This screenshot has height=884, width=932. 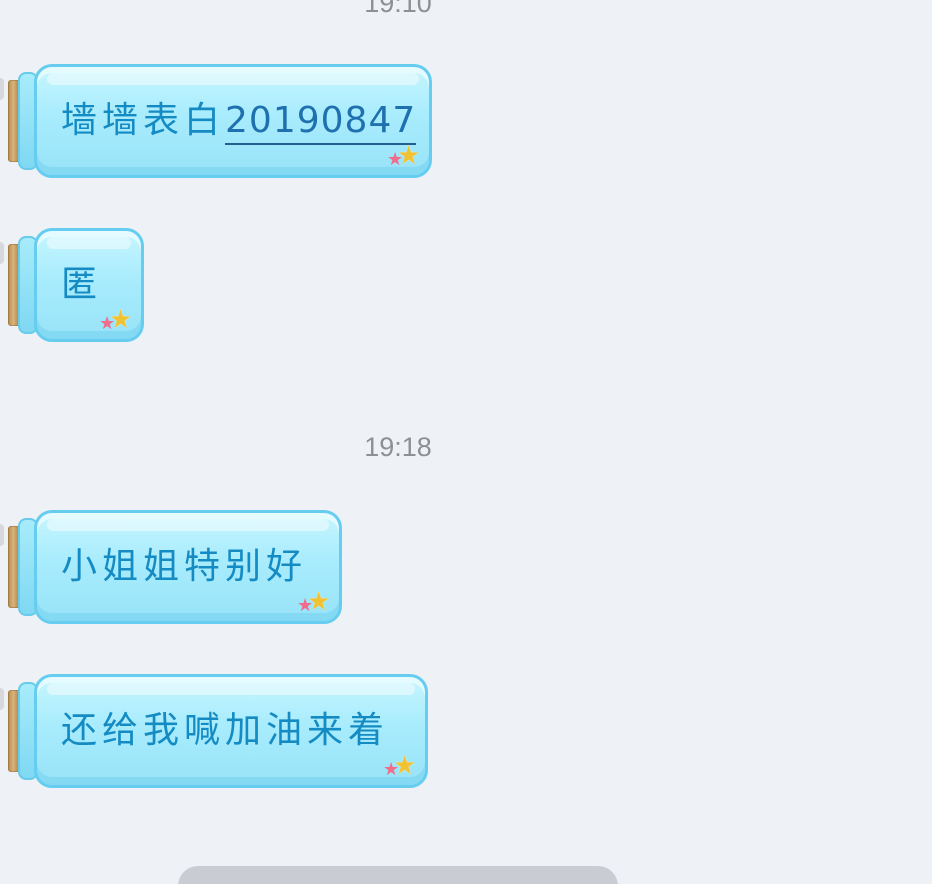 I want to click on bottle-body: 墙墙表白20190847 ★ ★, so click(x=233, y=121).